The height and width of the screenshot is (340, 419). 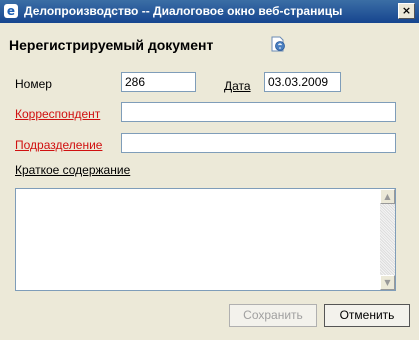 I want to click on correspondent-link: Корреспондент, so click(x=57, y=114).